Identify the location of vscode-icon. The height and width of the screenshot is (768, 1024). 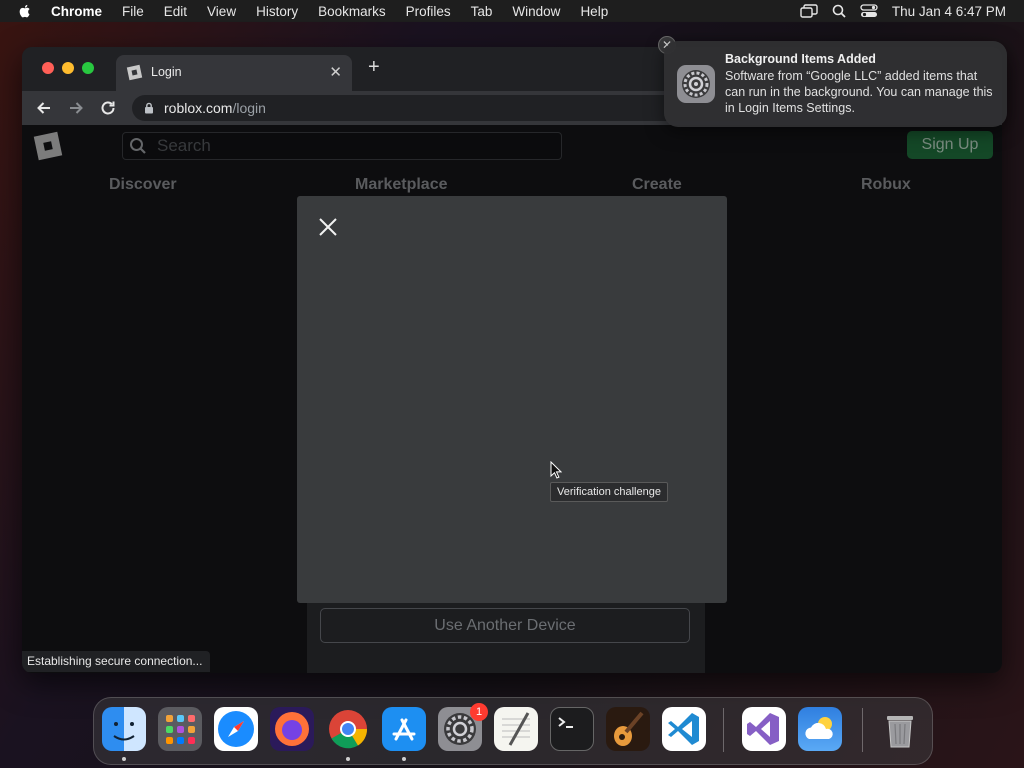
(684, 729).